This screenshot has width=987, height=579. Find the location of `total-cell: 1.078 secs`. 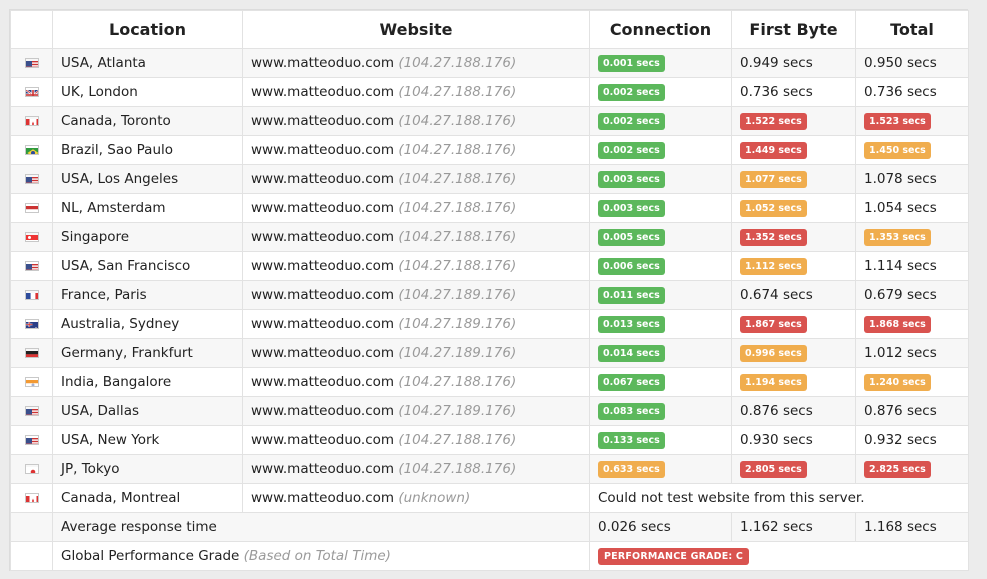

total-cell: 1.078 secs is located at coordinates (912, 179).